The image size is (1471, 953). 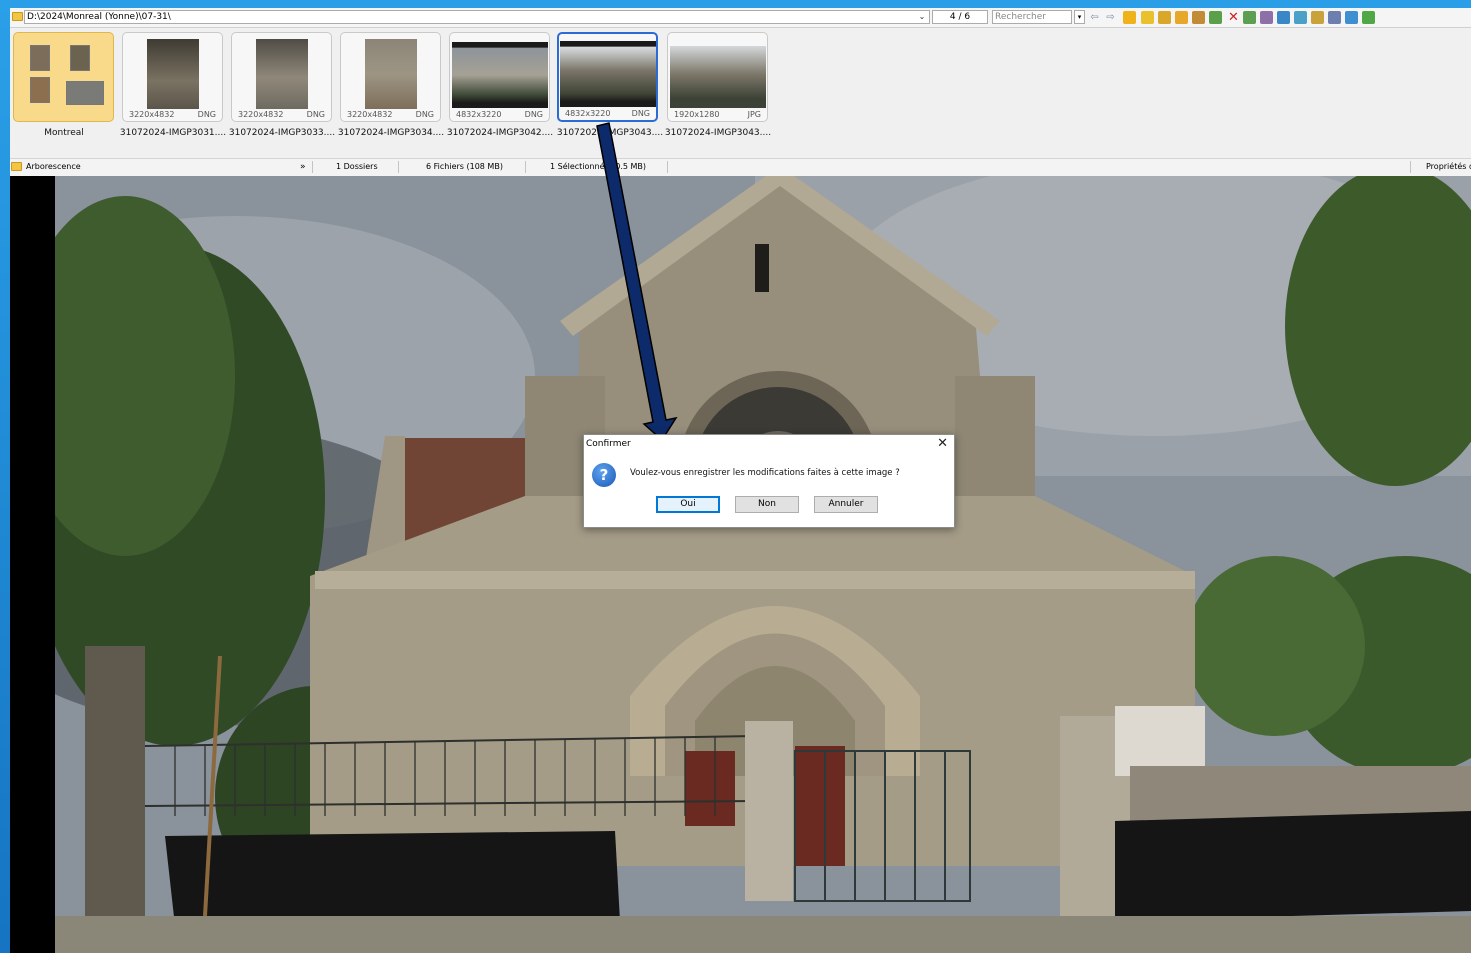 I want to click on image-counter: 4 / 6, so click(x=960, y=17).